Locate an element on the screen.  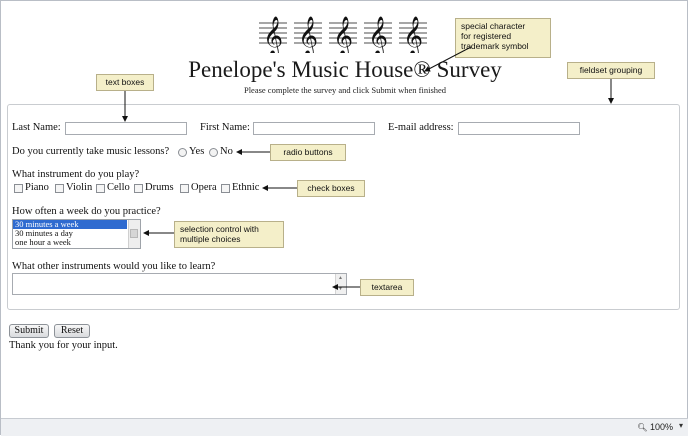
callout-line: special character is located at coordinates (493, 26).